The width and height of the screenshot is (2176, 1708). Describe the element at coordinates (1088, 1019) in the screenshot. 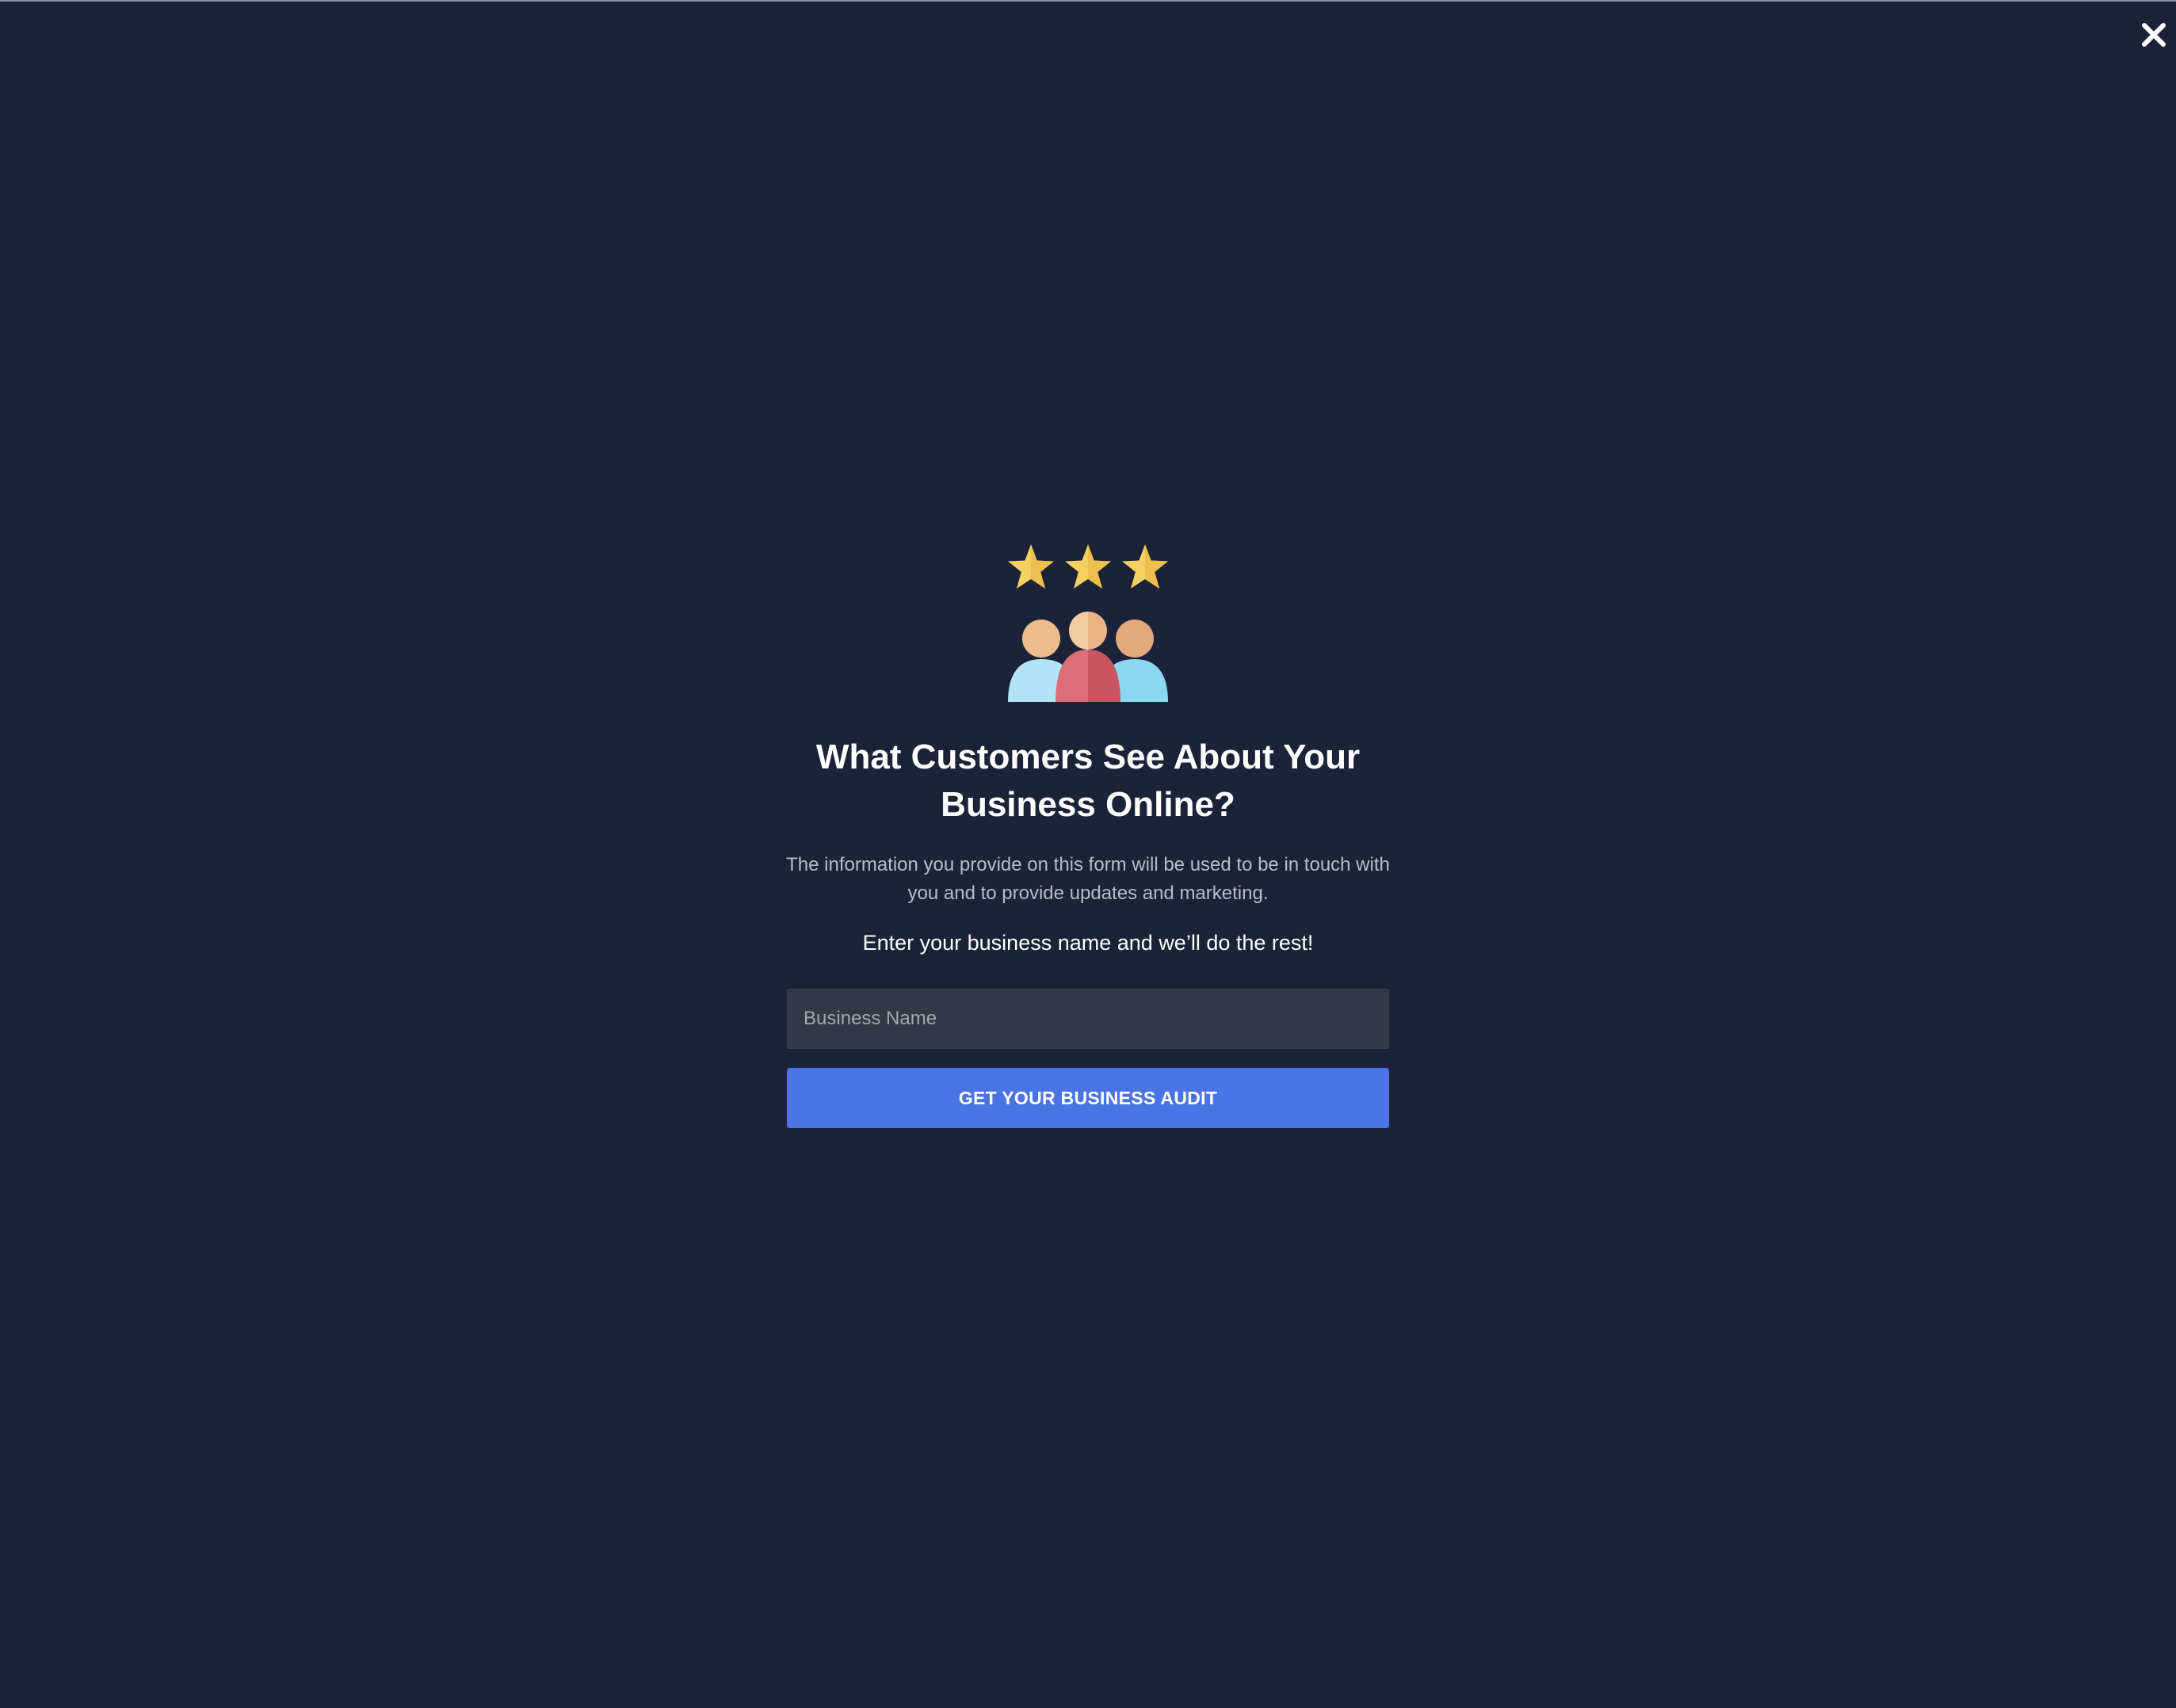

I see `business-name-input` at that location.